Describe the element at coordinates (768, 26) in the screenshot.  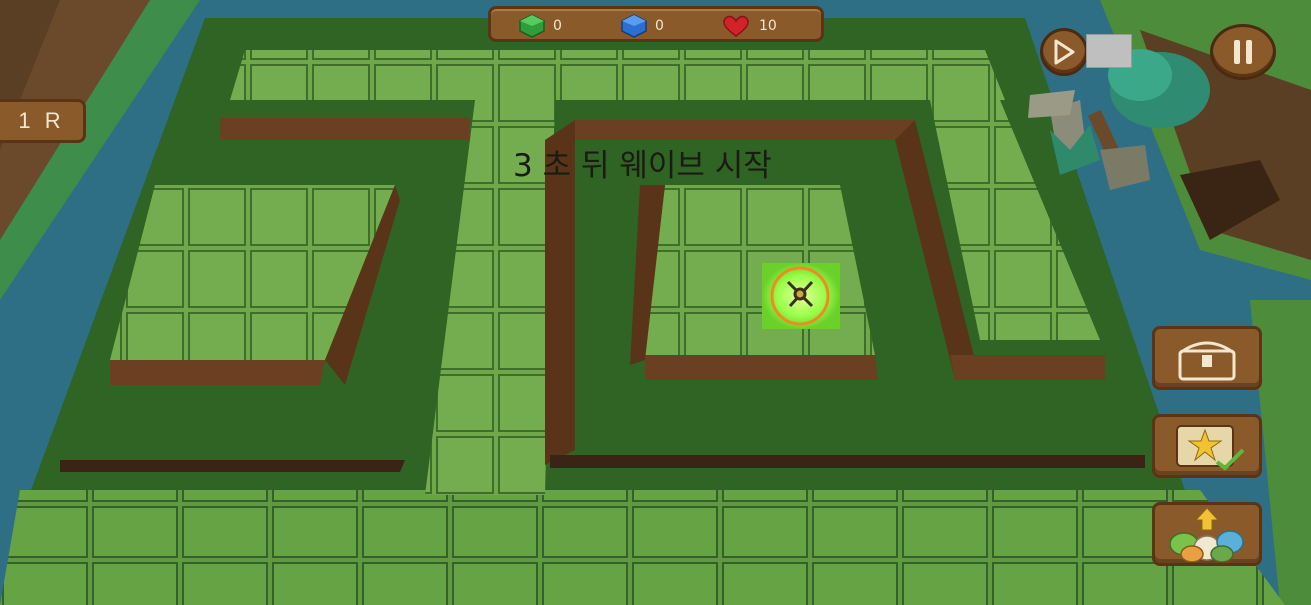
I see `lives-count: 10` at that location.